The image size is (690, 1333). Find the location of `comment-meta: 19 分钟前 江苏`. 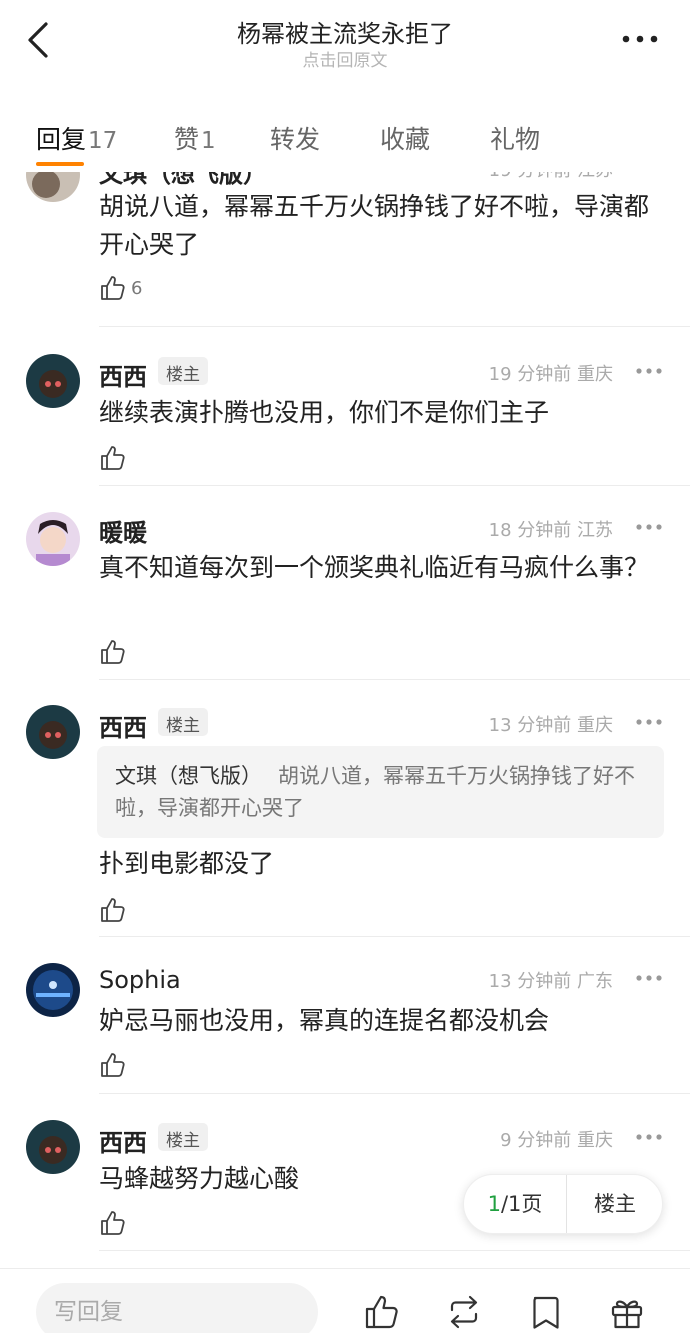

comment-meta: 19 分钟前 江苏 is located at coordinates (551, 177).